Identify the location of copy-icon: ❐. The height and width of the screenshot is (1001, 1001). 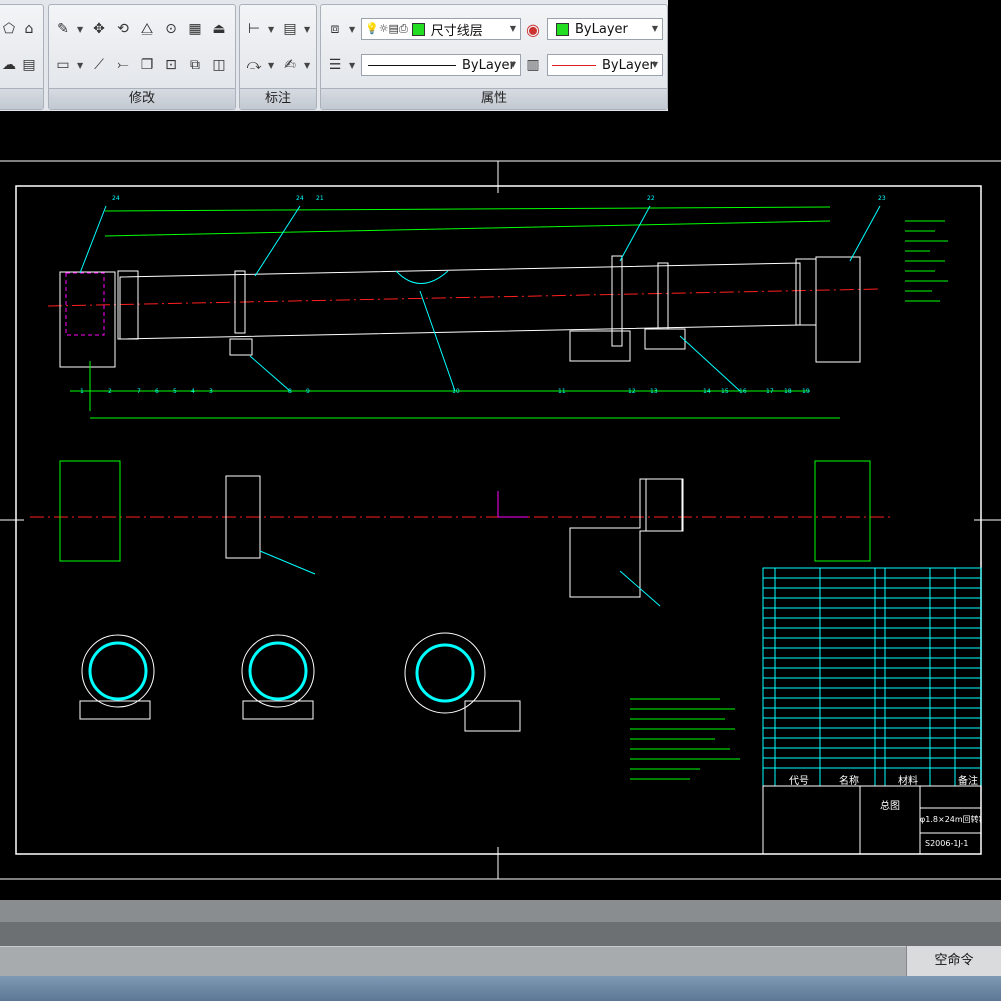
(147, 65).